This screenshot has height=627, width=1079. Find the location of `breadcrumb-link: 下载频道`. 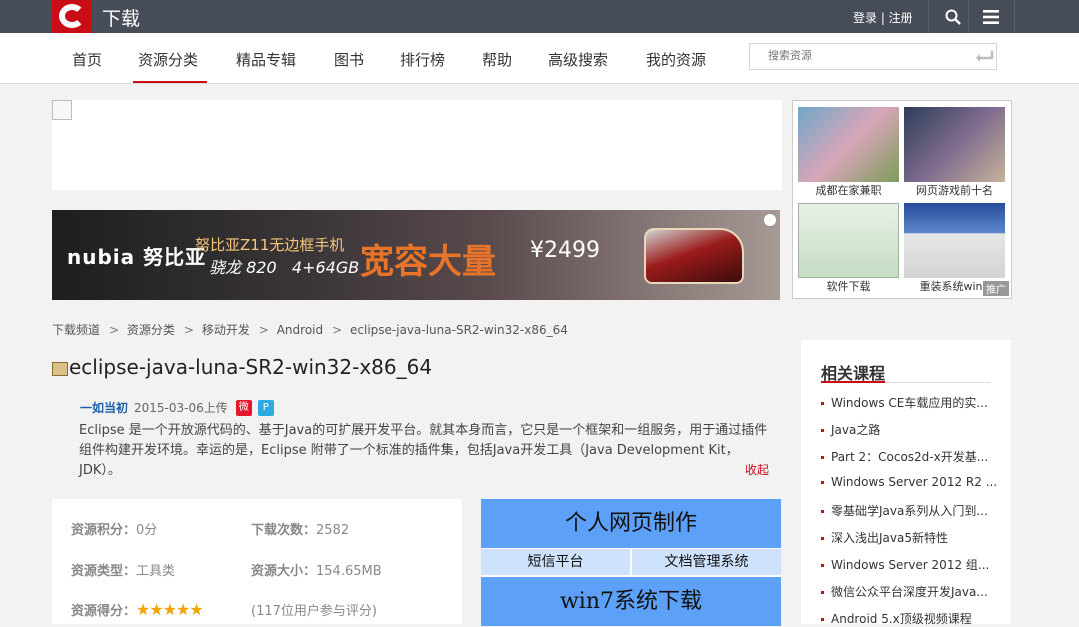

breadcrumb-link: 下载频道 is located at coordinates (76, 330).